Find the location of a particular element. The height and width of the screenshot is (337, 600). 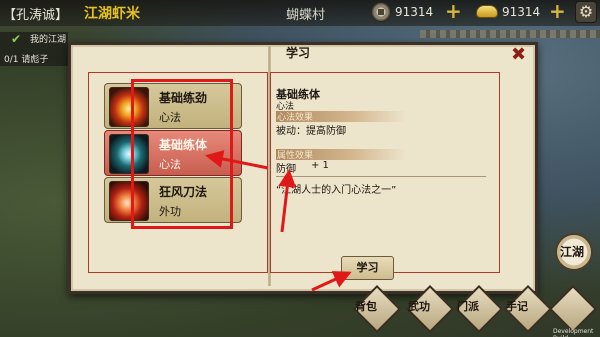

location-name: 蝴蝶村 is located at coordinates (306, 15).